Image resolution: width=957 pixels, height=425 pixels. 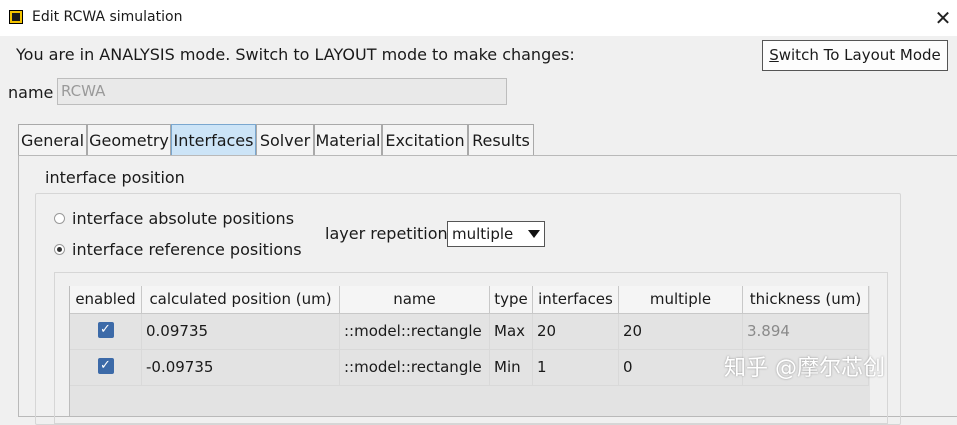 I want to click on close-icon: ✕, so click(x=943, y=18).